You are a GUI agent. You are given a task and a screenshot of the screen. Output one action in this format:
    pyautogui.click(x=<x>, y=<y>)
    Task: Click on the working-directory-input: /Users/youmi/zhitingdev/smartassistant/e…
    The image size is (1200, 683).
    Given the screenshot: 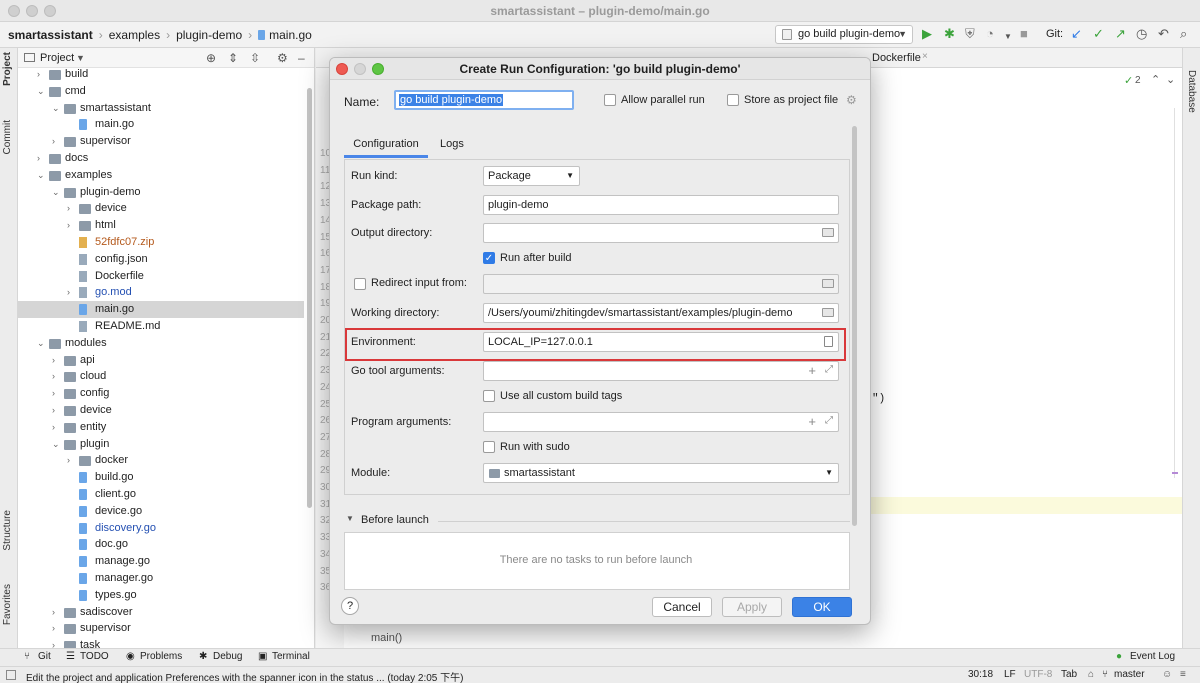 What is the action you would take?
    pyautogui.click(x=661, y=313)
    